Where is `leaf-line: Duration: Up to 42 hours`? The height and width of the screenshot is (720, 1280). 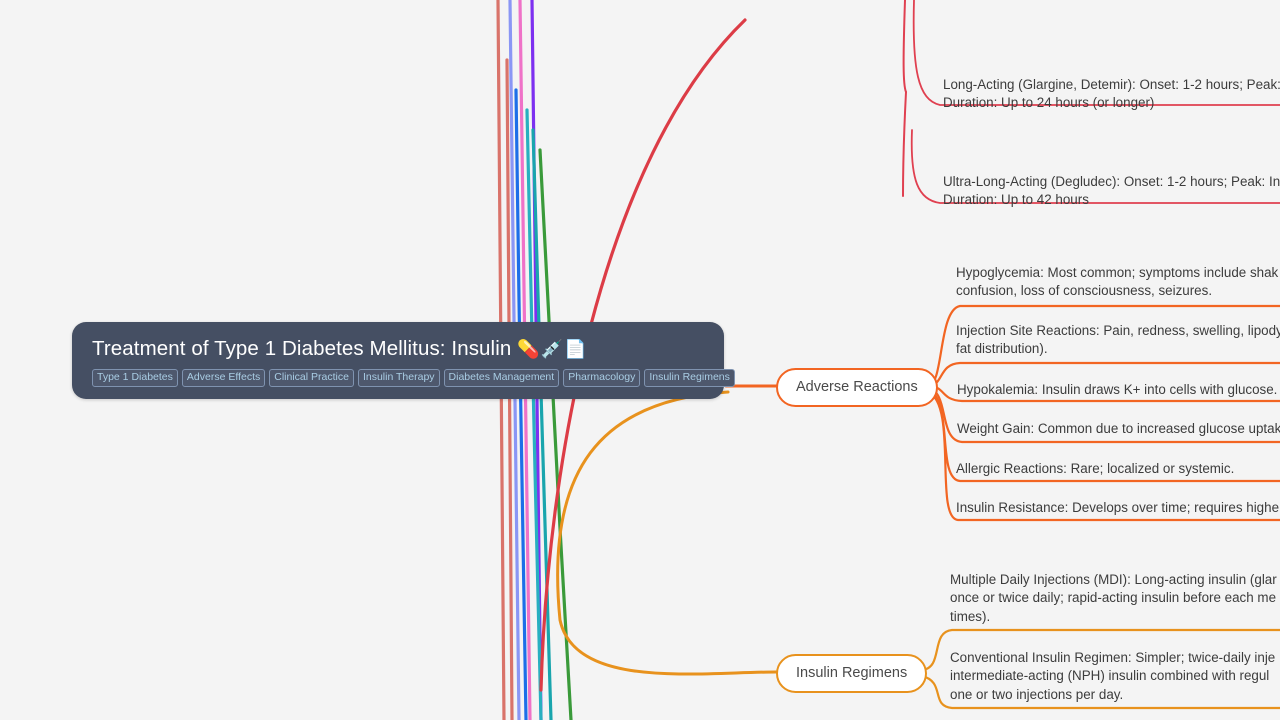 leaf-line: Duration: Up to 42 hours is located at coordinates (1016, 200).